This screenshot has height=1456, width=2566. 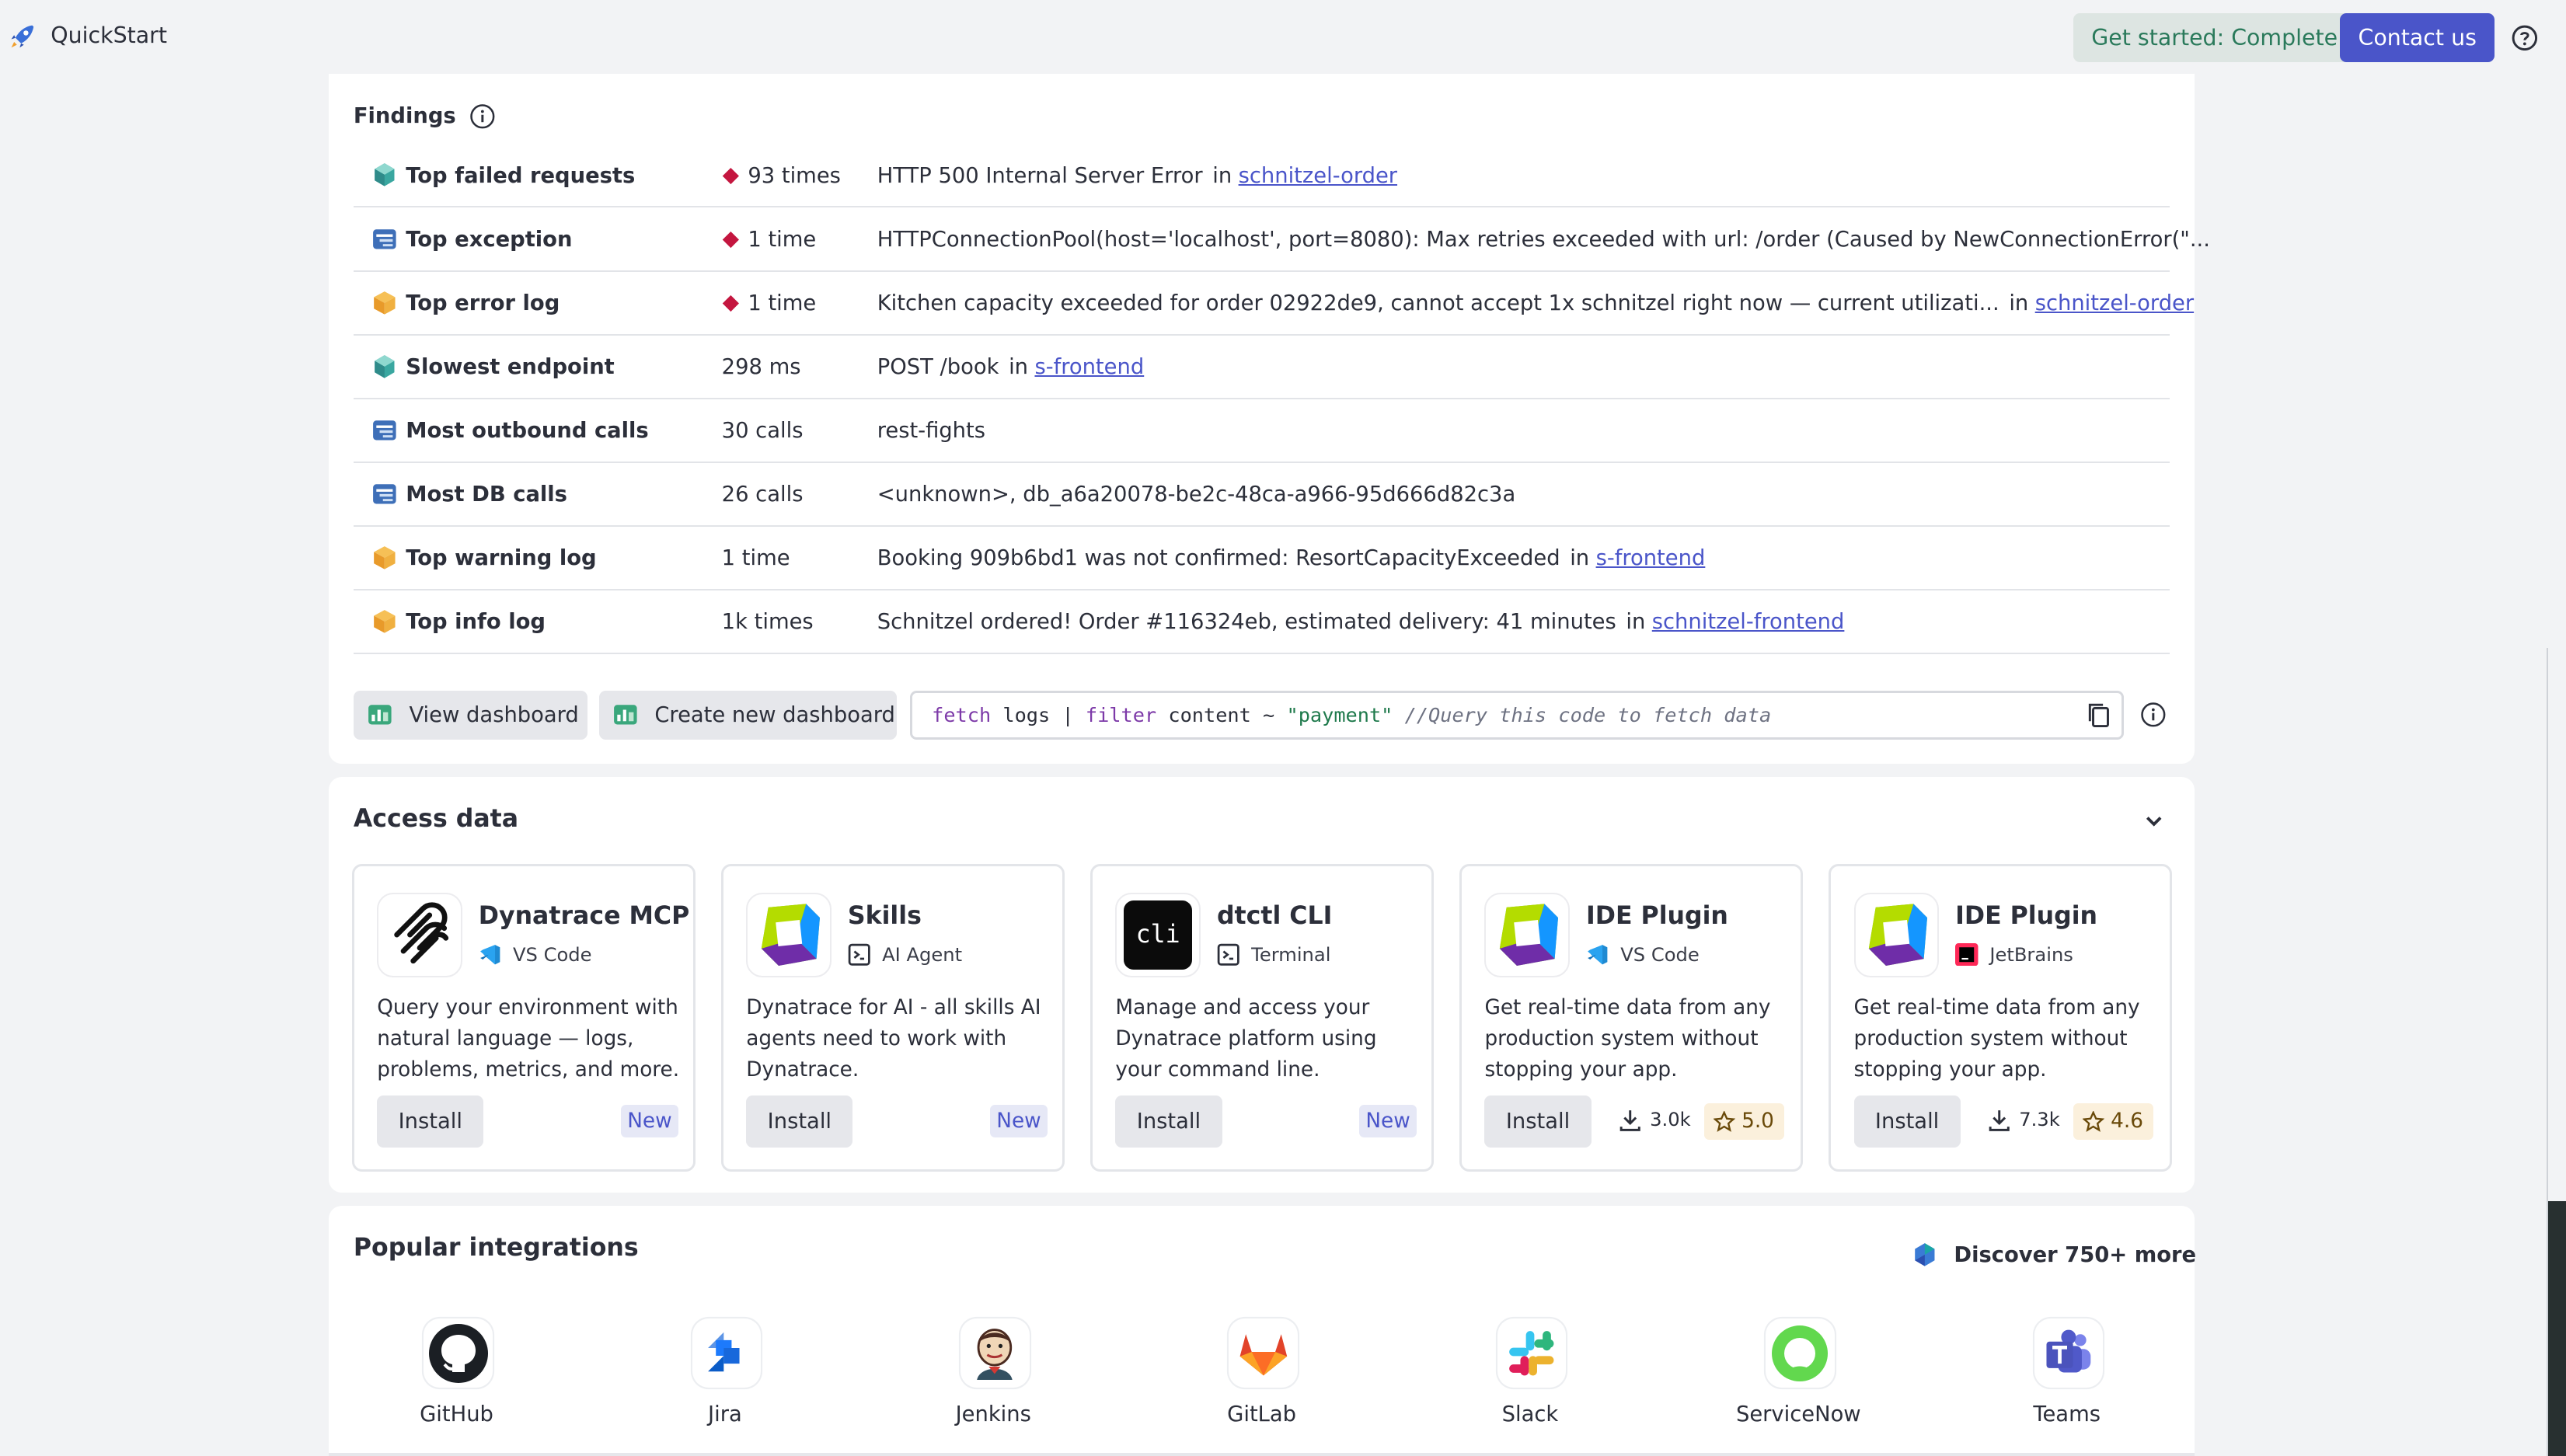 What do you see at coordinates (993, 1414) in the screenshot?
I see `integration-label: Jenkins` at bounding box center [993, 1414].